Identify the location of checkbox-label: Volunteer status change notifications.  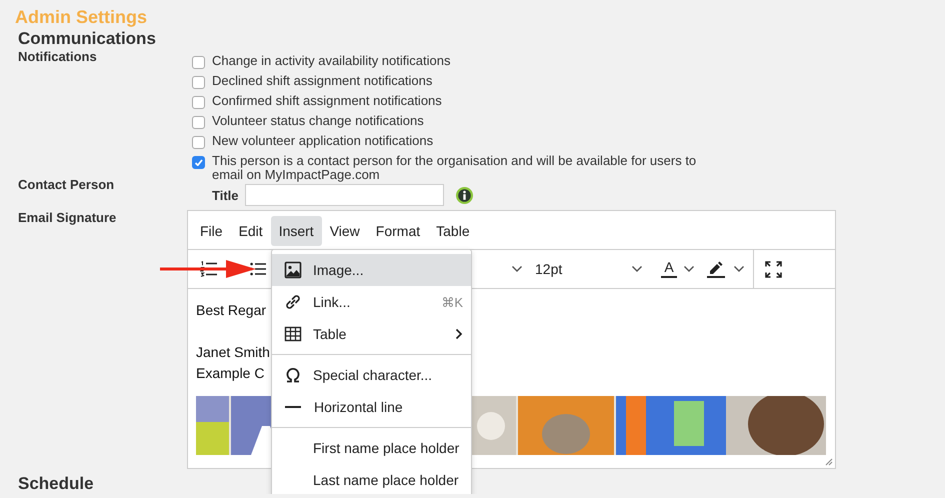
(318, 121).